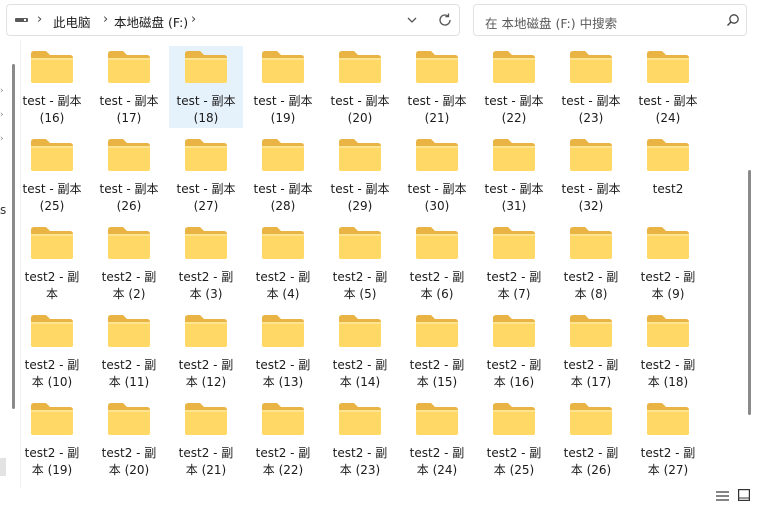 Image resolution: width=762 pixels, height=508 pixels. I want to click on folder-item: test2 - 副 本 (27), so click(668, 439).